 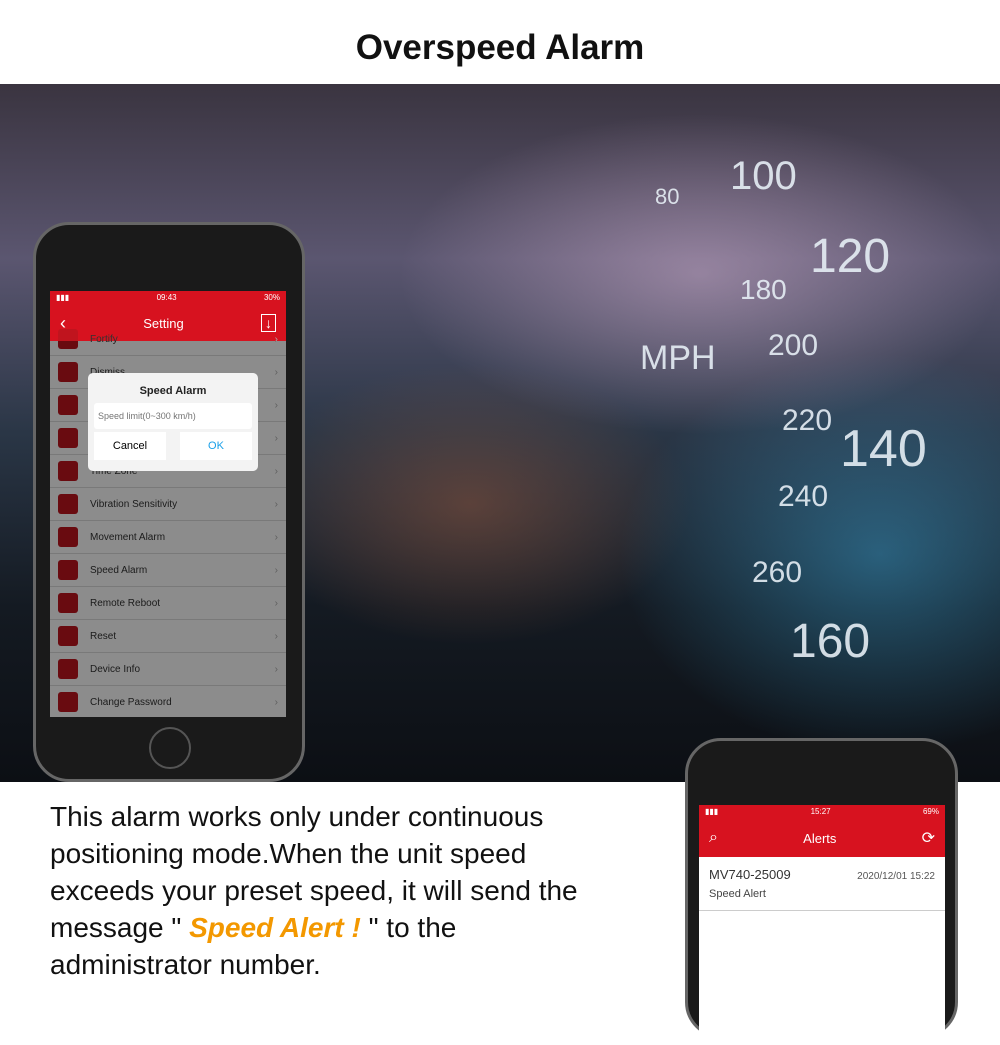 I want to click on gauge-unit: MPH, so click(x=678, y=358).